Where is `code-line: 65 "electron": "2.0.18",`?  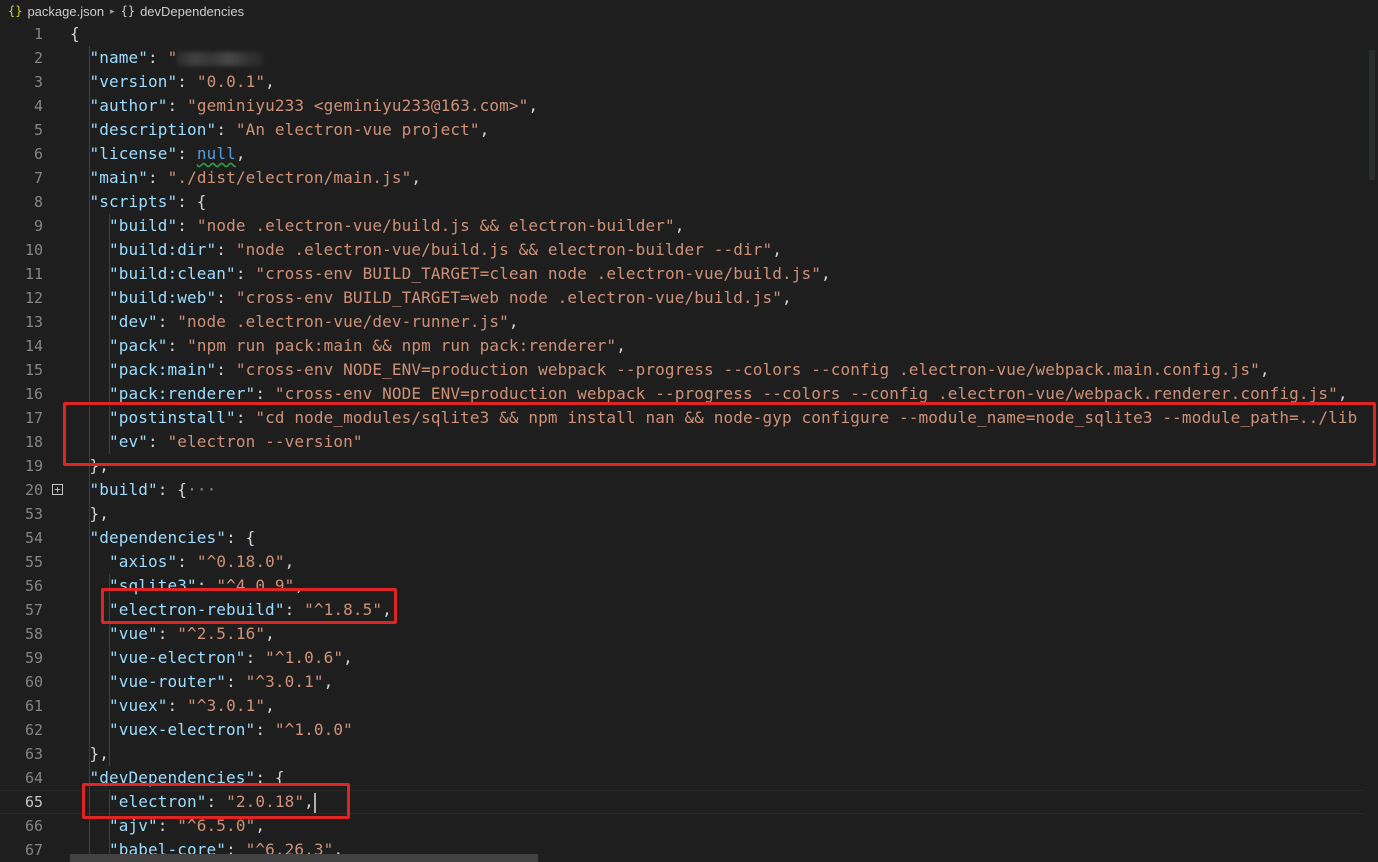
code-line: 65 "electron": "2.0.18", is located at coordinates (689, 802).